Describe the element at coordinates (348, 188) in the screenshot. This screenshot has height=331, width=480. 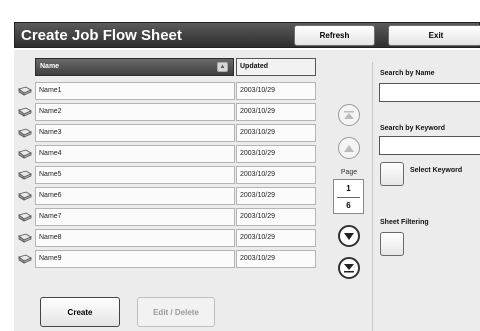
I see `current-page: 1` at that location.